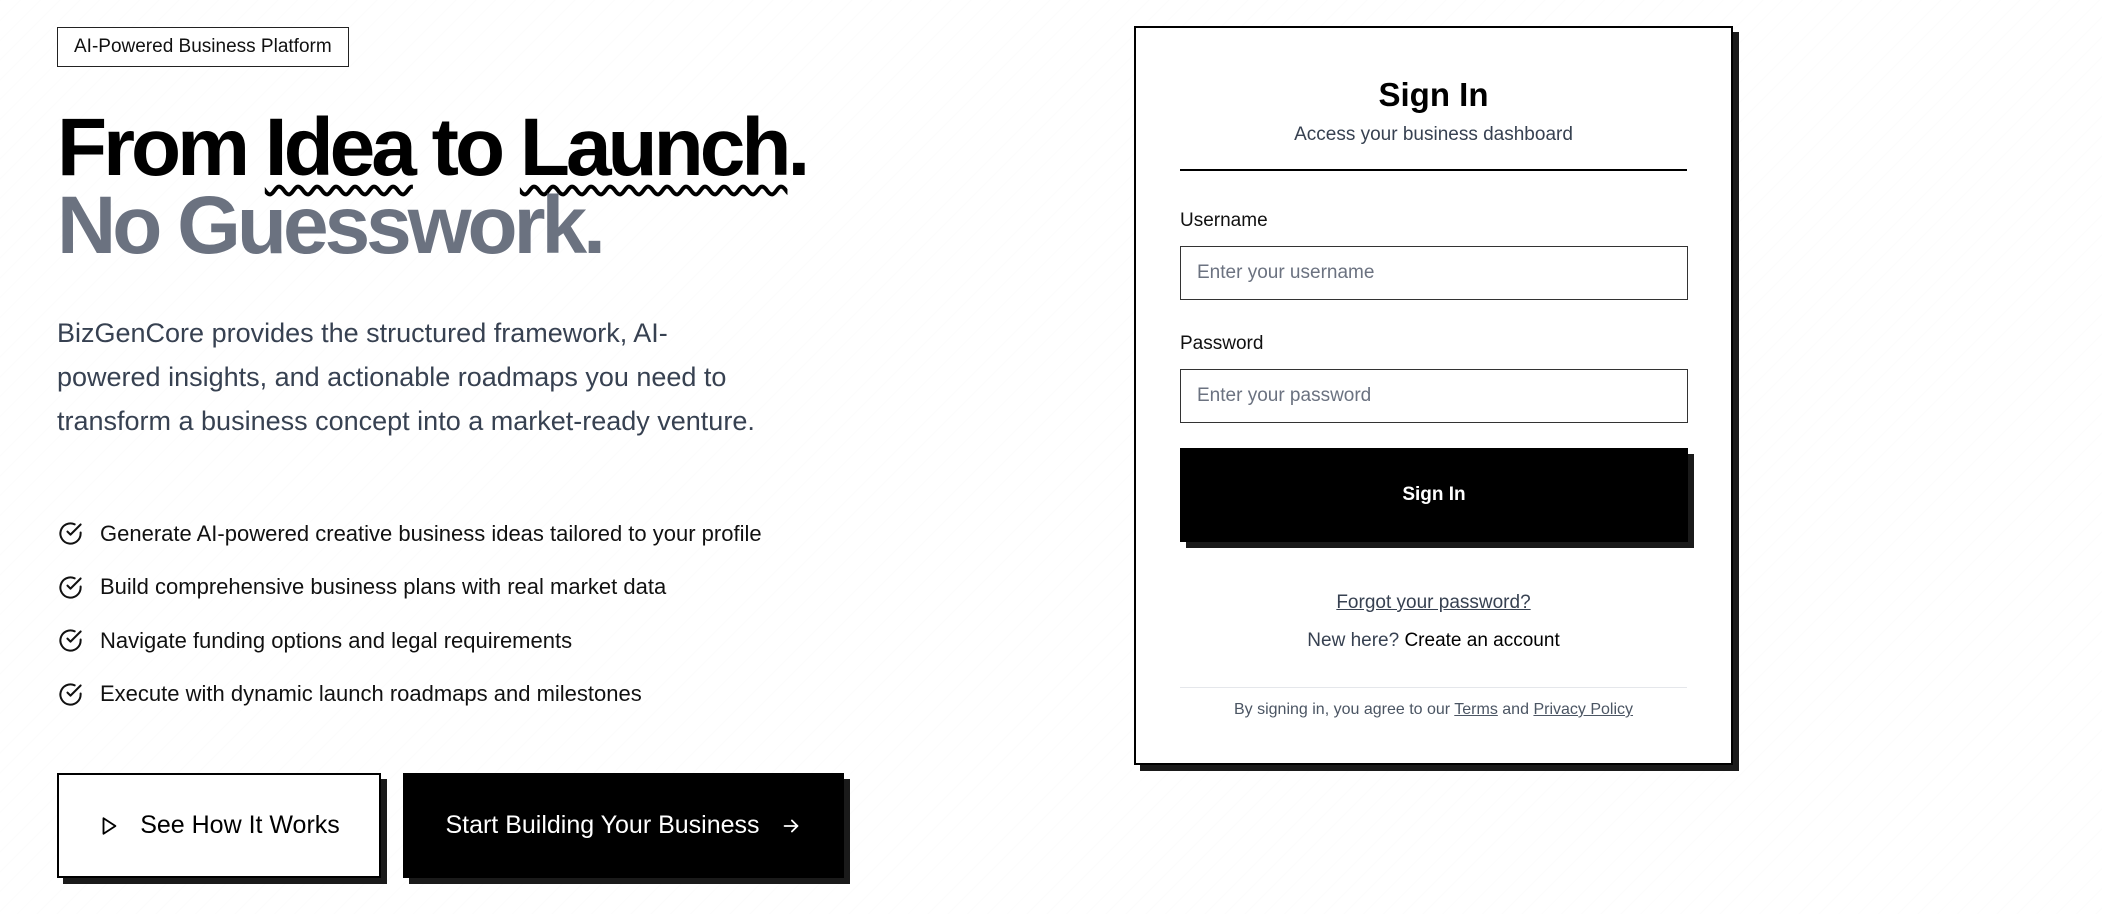  I want to click on legal-divider, so click(1433, 687).